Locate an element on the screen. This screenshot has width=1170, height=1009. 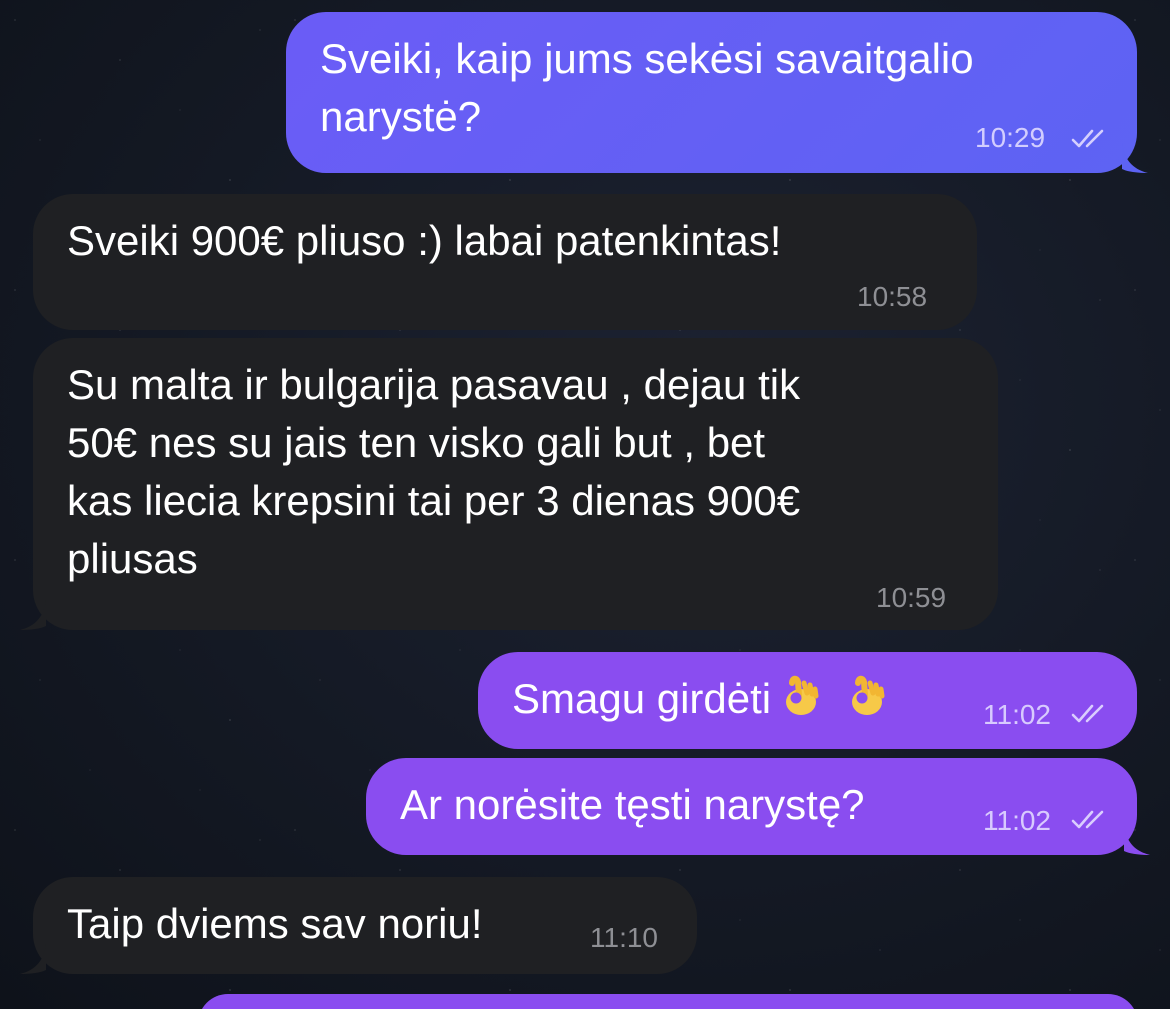
message-text: Taip dviems sav noriu! is located at coordinates (275, 923).